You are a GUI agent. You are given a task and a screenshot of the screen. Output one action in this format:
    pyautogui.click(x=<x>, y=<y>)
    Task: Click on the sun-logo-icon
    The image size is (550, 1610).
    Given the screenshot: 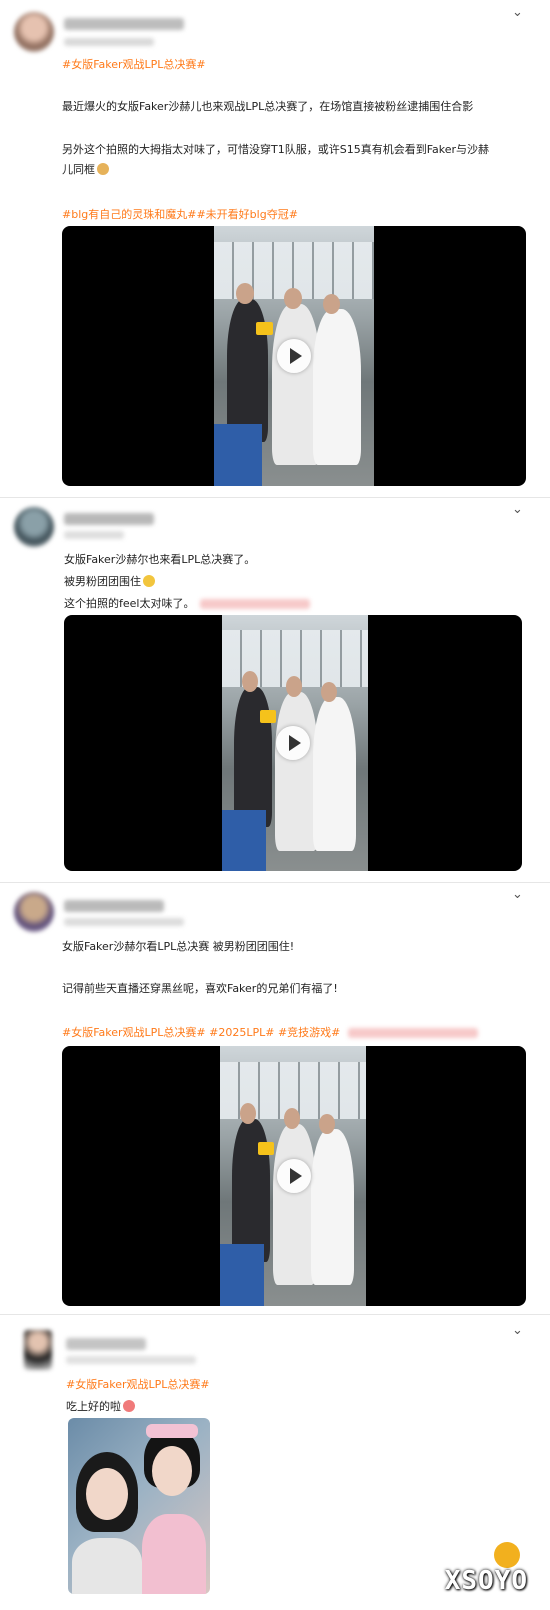 What is the action you would take?
    pyautogui.click(x=507, y=1555)
    